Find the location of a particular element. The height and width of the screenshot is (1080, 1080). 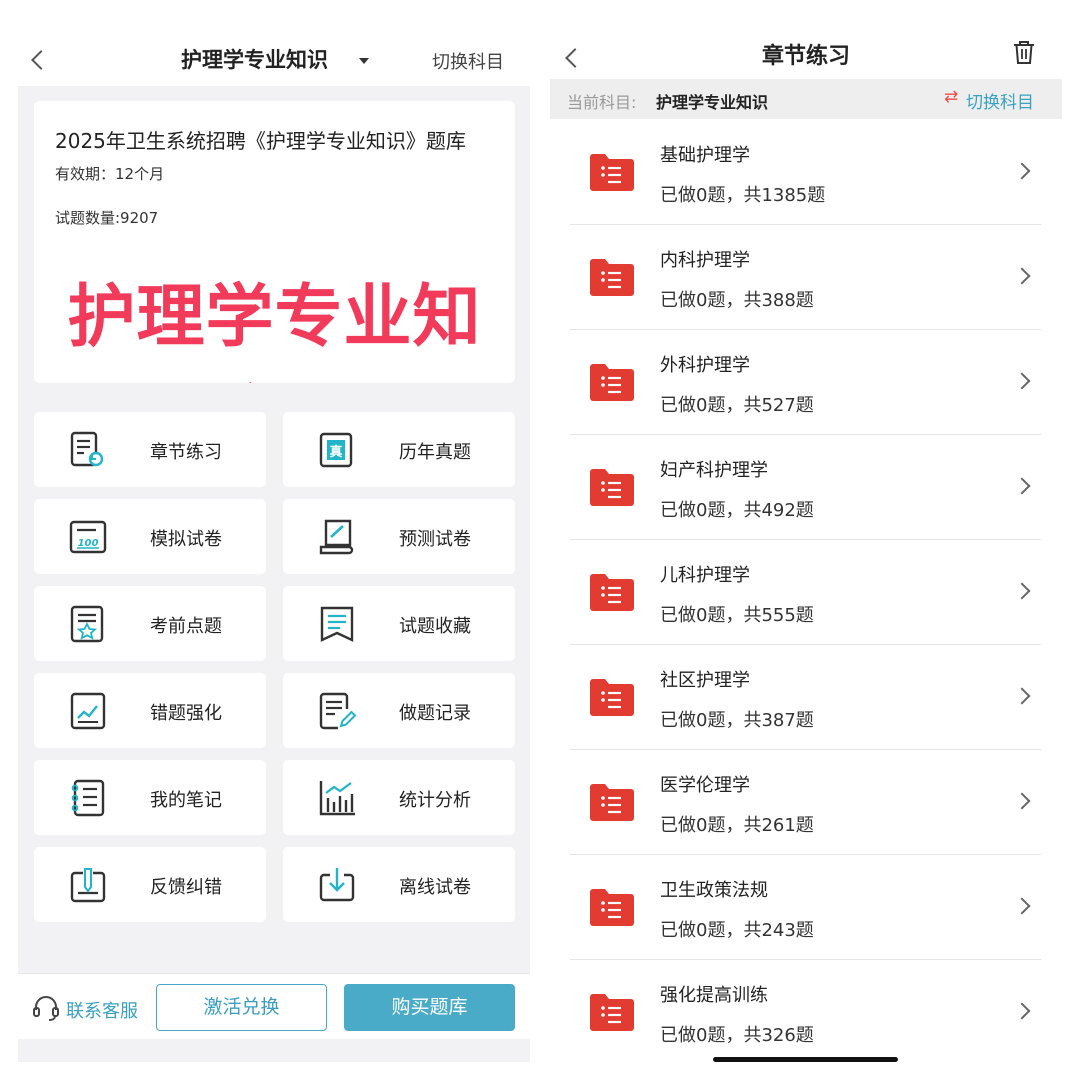

activate-redeem-button: 激活兑换 is located at coordinates (241, 1007).